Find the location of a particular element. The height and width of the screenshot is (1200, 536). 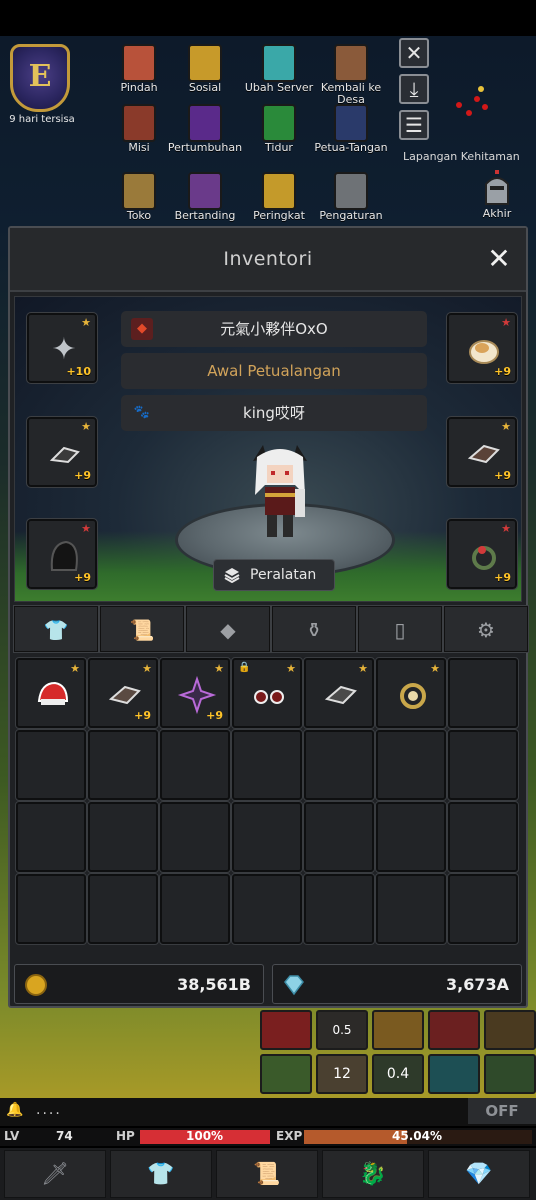

chat-toggle-button: OFF is located at coordinates (502, 1111).